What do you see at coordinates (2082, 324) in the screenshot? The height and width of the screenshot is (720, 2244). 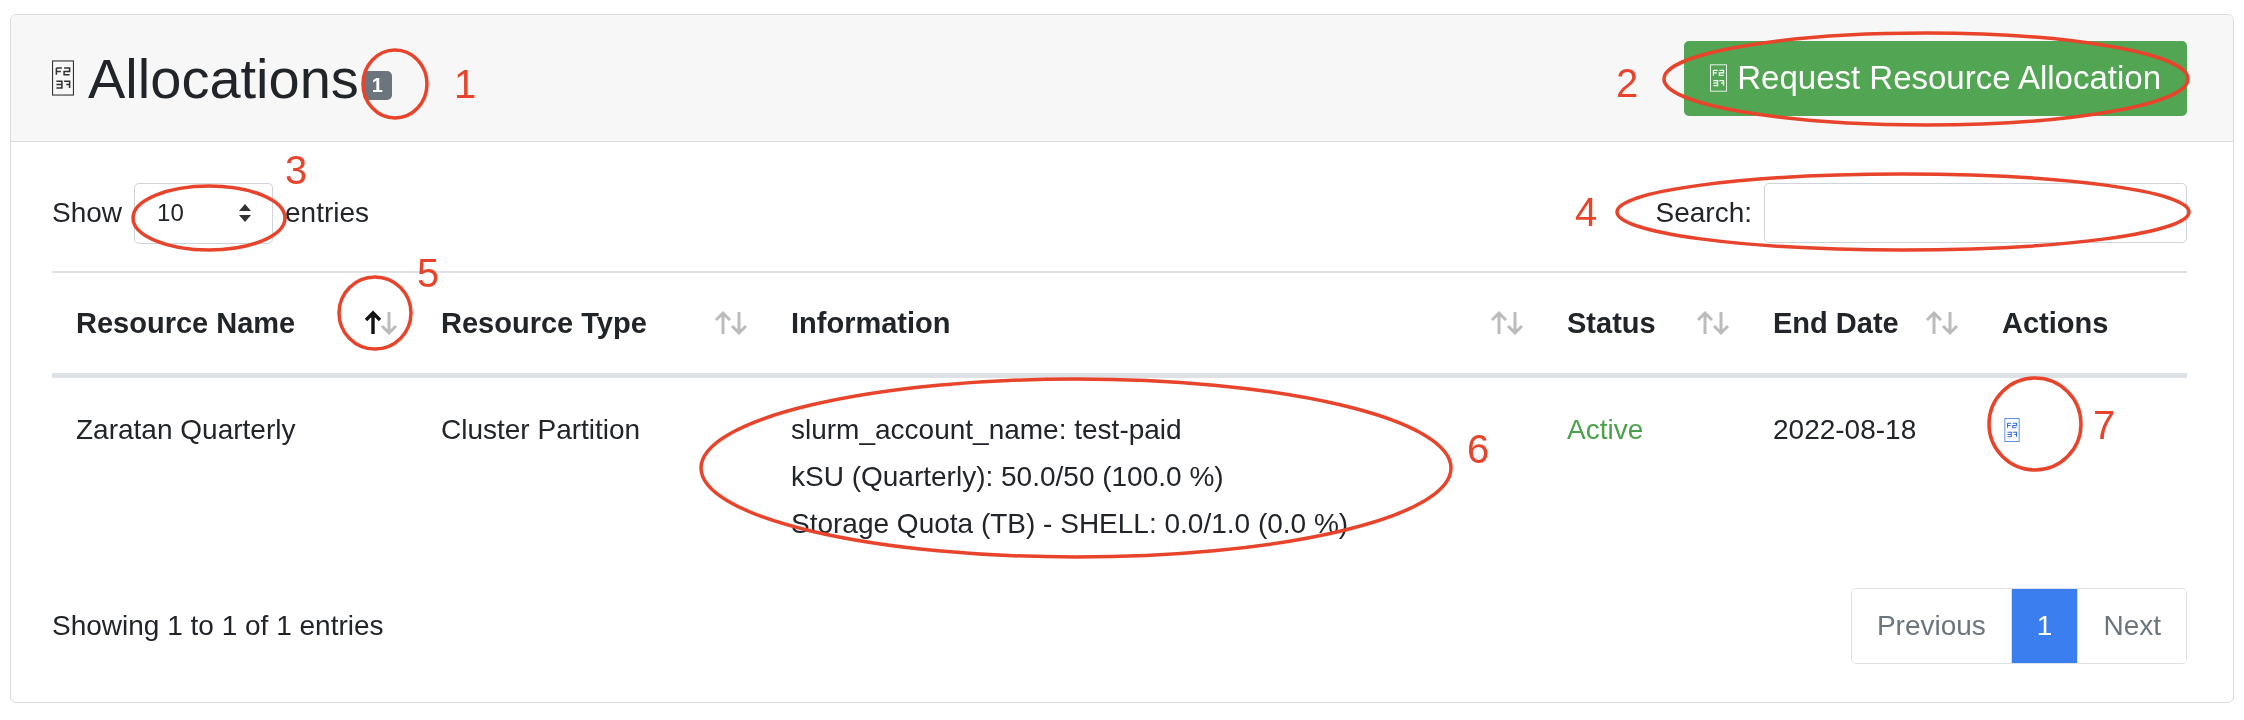 I see `column-header: Actions` at bounding box center [2082, 324].